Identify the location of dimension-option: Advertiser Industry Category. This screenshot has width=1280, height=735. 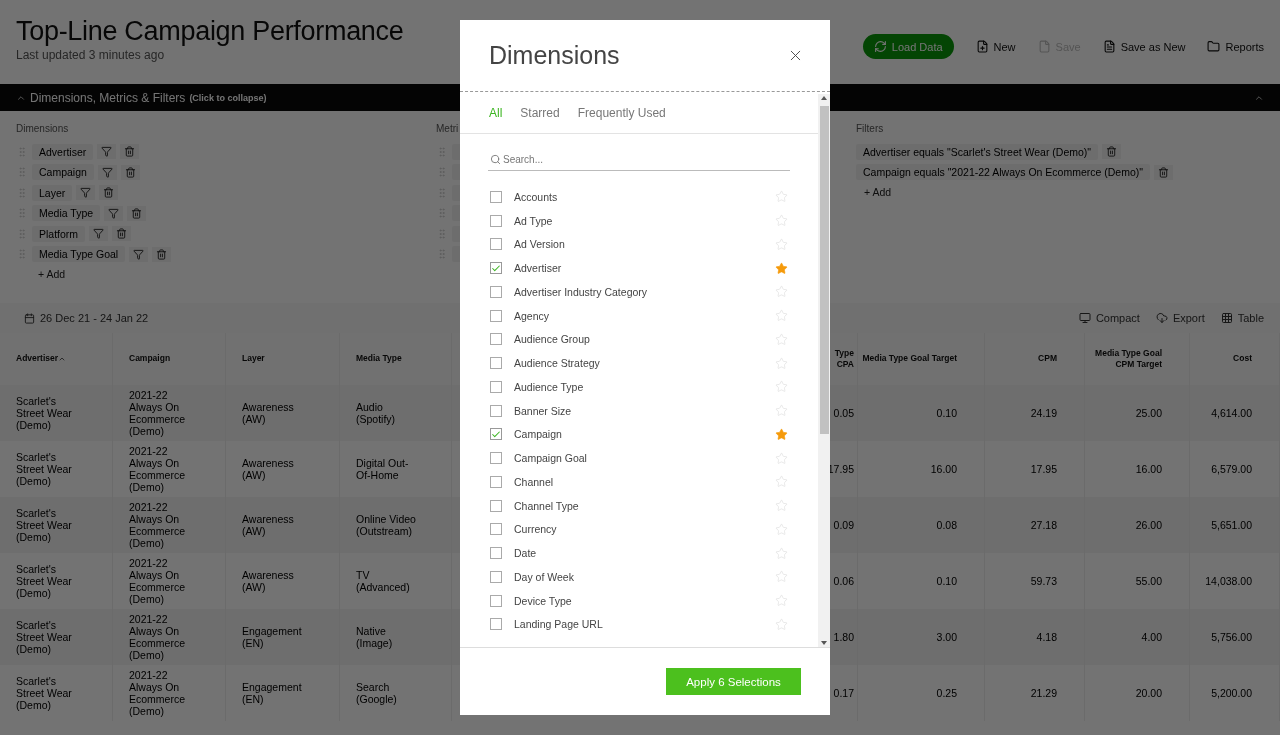
(638, 291).